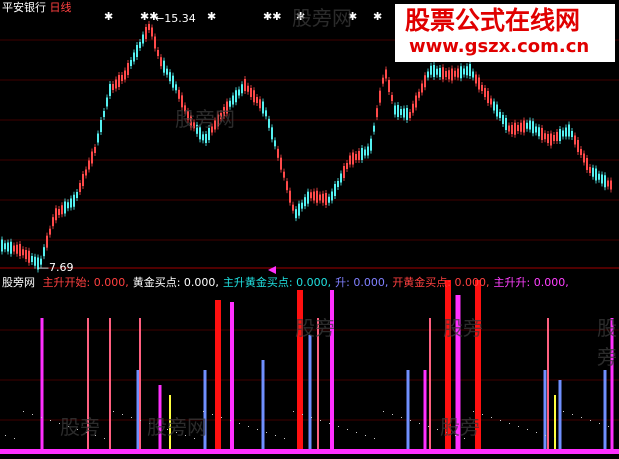 Image resolution: width=619 pixels, height=459 pixels. I want to click on high-price-label: ←15.34, so click(175, 18).